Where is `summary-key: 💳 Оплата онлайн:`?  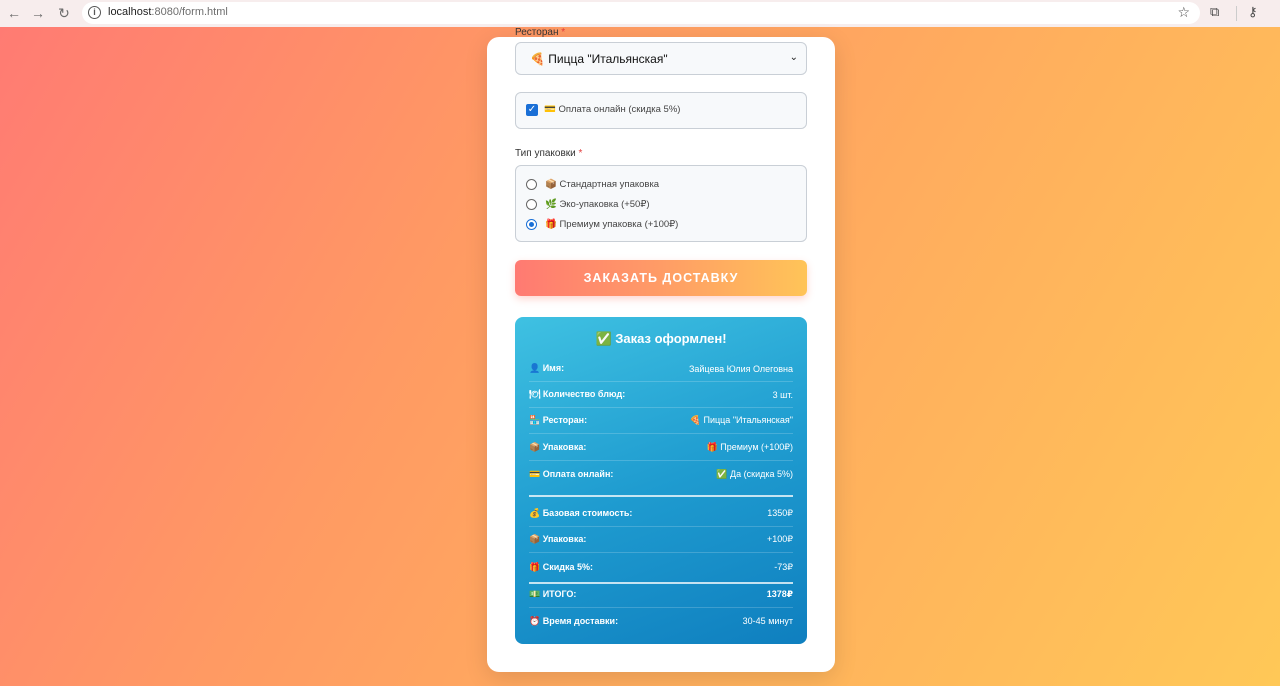
summary-key: 💳 Оплата онлайн: is located at coordinates (571, 473).